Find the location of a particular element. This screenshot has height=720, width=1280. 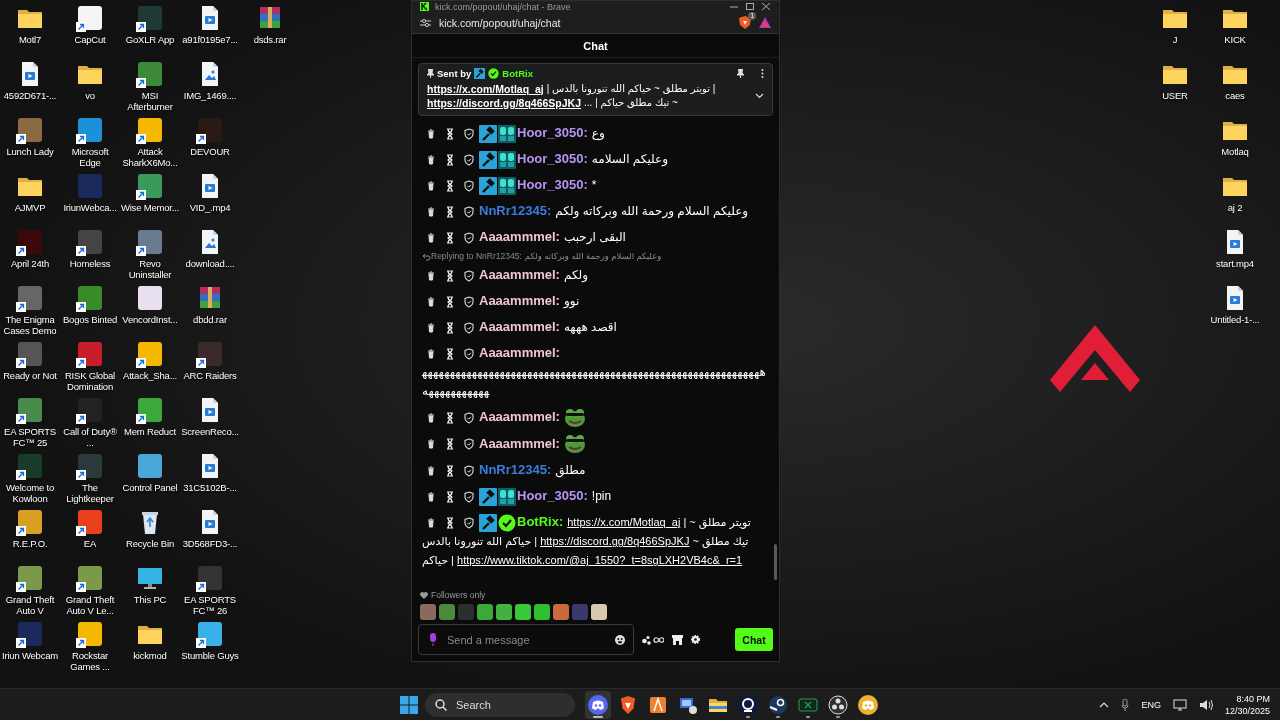

smiley-icon is located at coordinates (620, 639).